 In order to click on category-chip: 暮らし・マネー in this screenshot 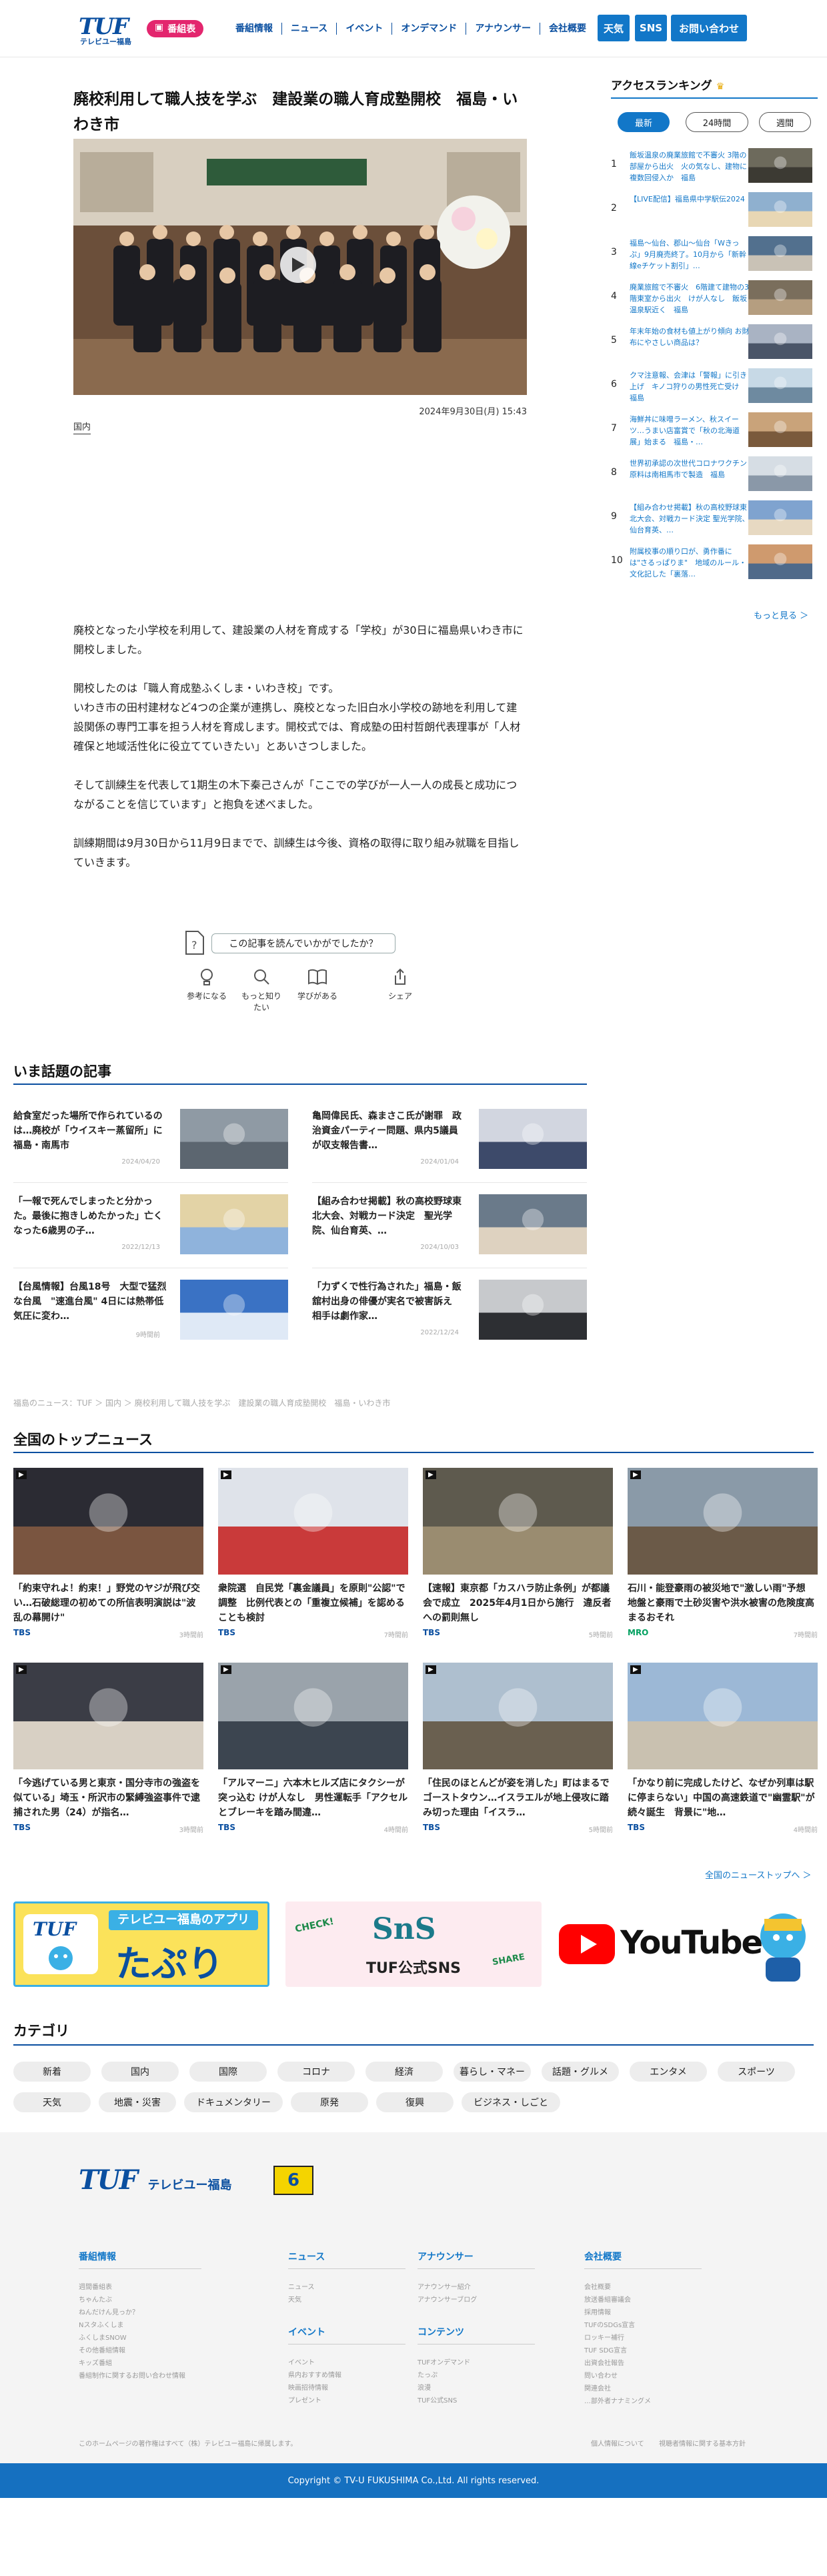, I will do `click(493, 2072)`.